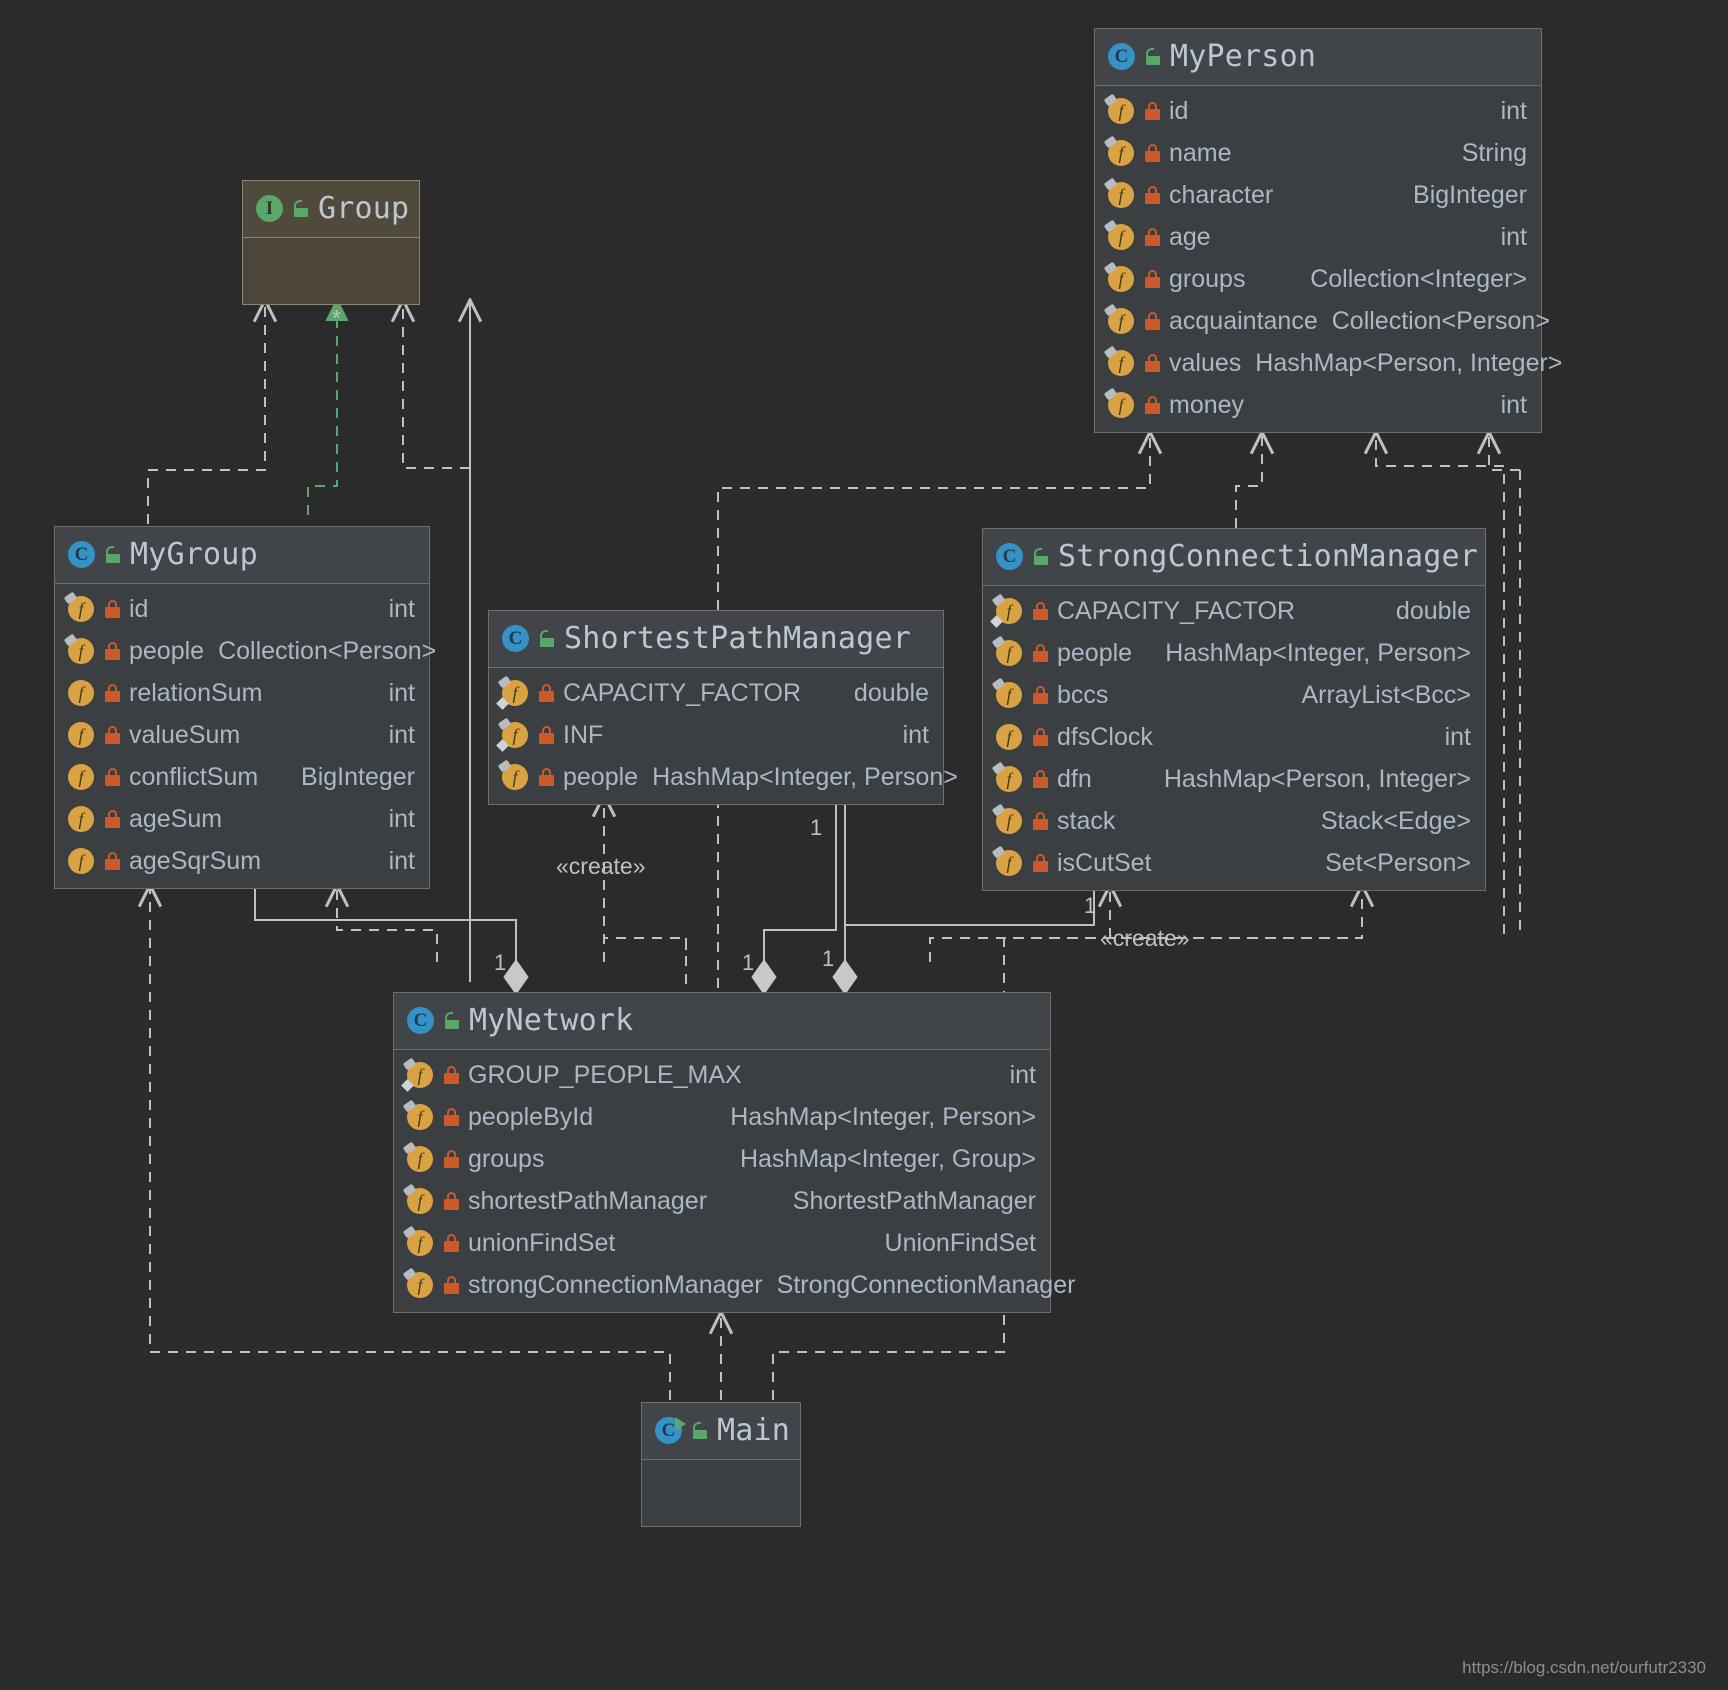  I want to click on field-name: id, so click(139, 608).